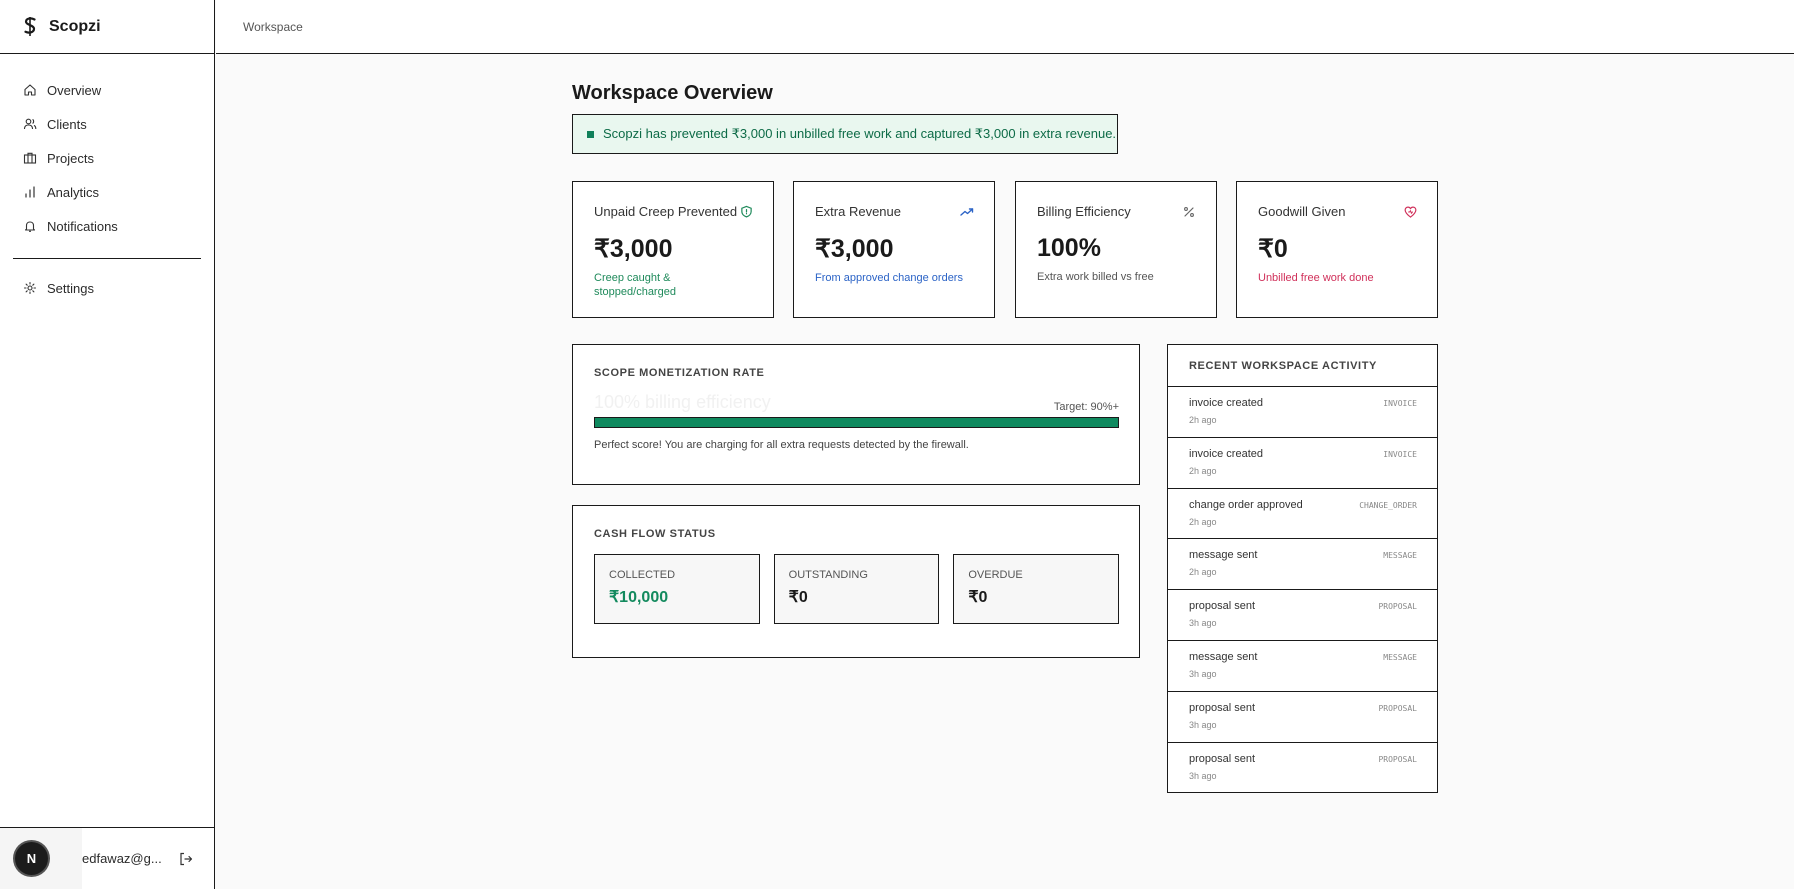 This screenshot has height=889, width=1794. I want to click on activity-item: message sent MESSAGE 2h ago, so click(1302, 565).